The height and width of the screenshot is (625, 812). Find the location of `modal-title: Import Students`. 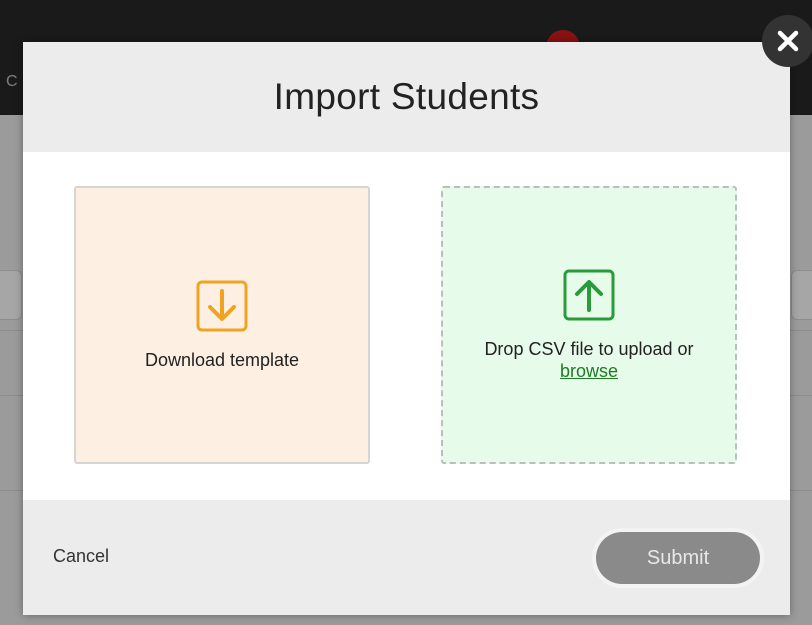

modal-title: Import Students is located at coordinates (406, 96).